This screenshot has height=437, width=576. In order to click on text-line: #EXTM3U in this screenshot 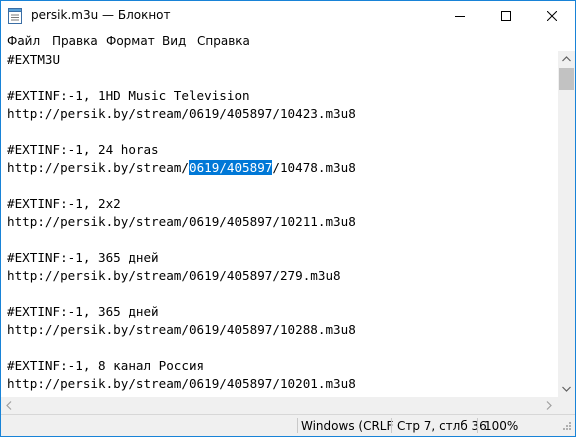, I will do `click(34, 59)`.